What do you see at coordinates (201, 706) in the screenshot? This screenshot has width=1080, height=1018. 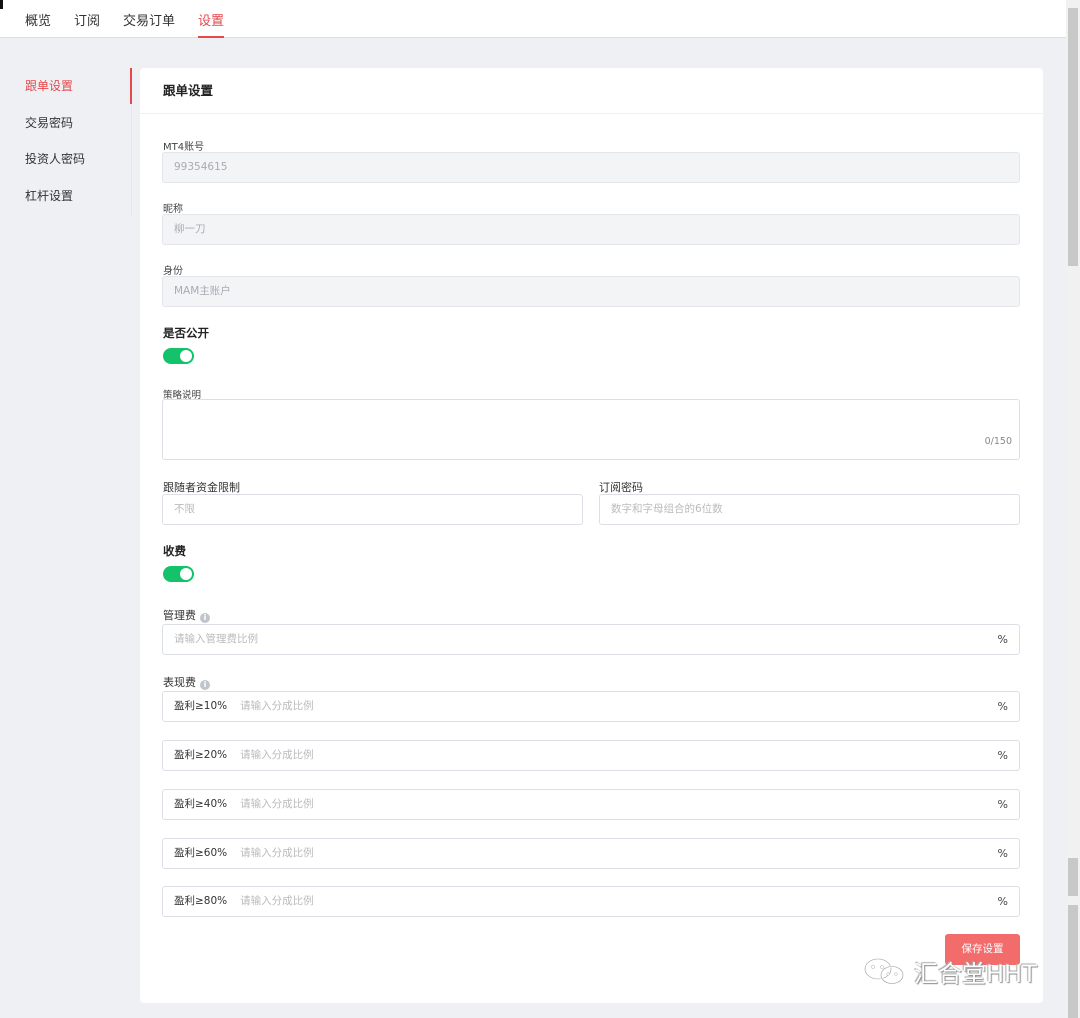 I see `tier-prefix: 盈利≥10%` at bounding box center [201, 706].